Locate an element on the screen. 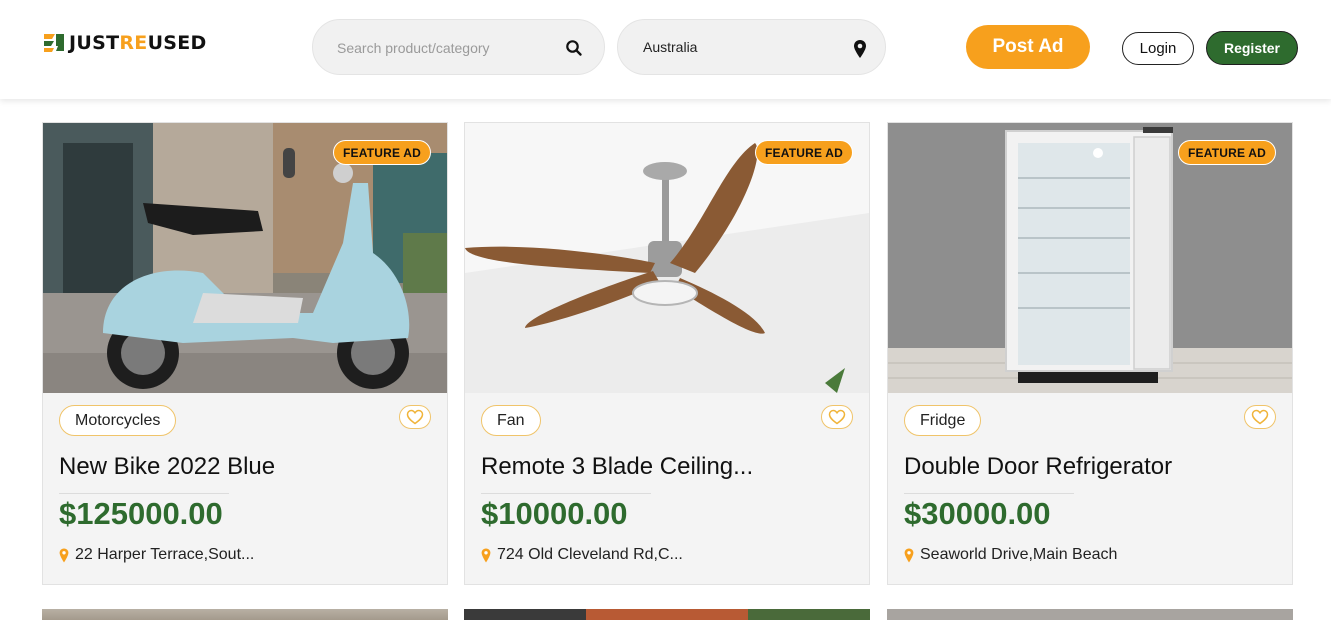 This screenshot has width=1331, height=620. register-button: Register is located at coordinates (1252, 48).